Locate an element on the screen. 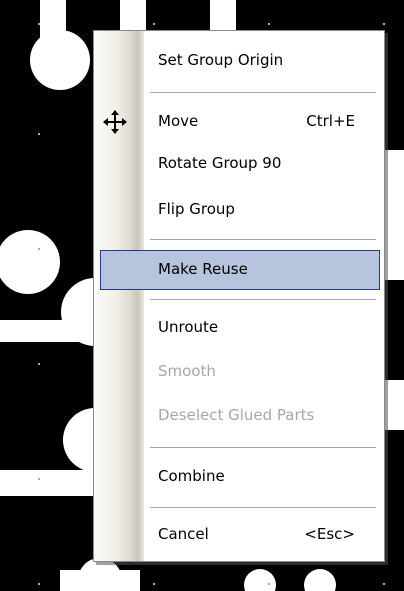 This screenshot has width=404, height=591. menu-item-move: Move Ctrl+E is located at coordinates (239, 122).